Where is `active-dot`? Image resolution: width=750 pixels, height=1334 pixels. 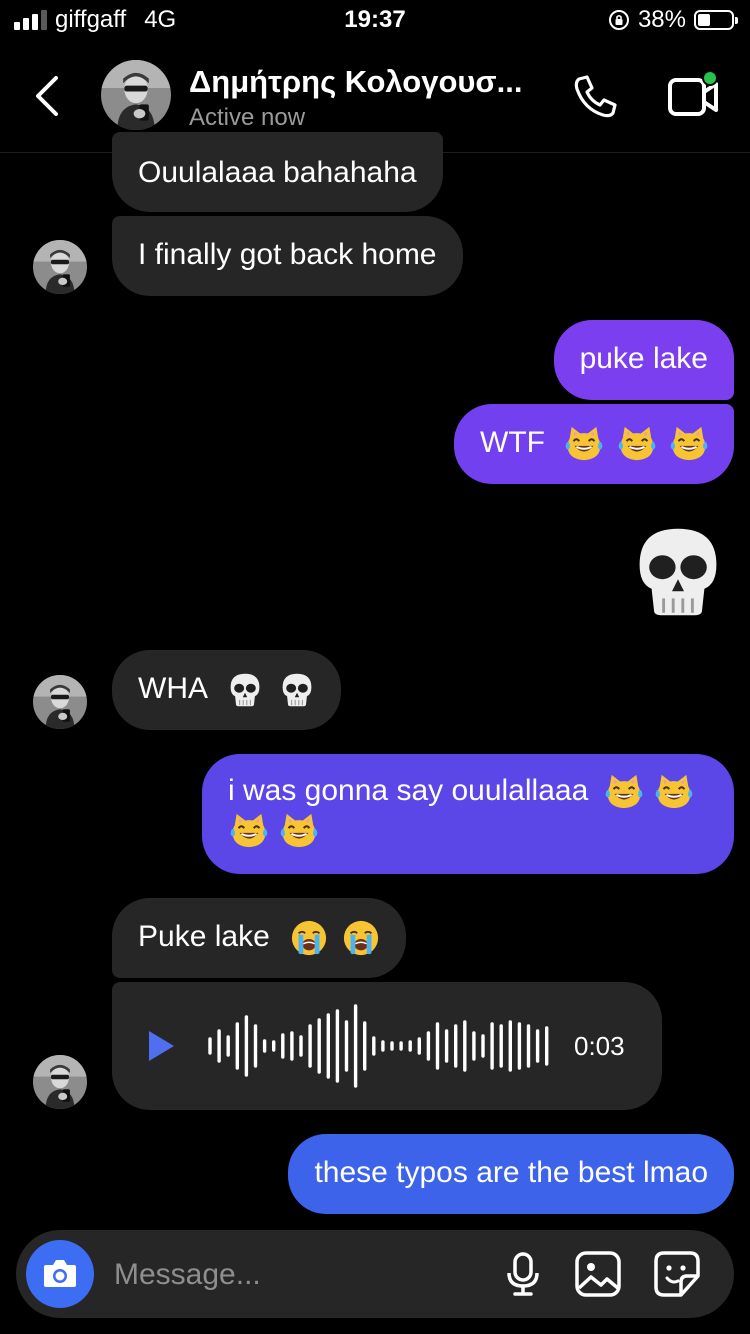
active-dot is located at coordinates (710, 78).